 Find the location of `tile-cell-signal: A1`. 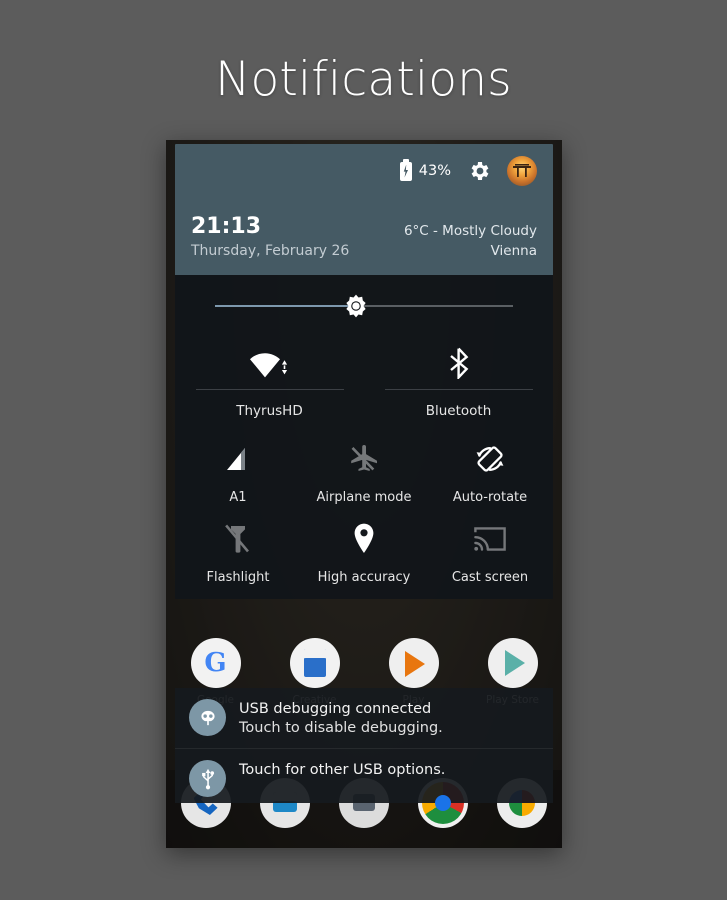

tile-cell-signal: A1 is located at coordinates (238, 472).